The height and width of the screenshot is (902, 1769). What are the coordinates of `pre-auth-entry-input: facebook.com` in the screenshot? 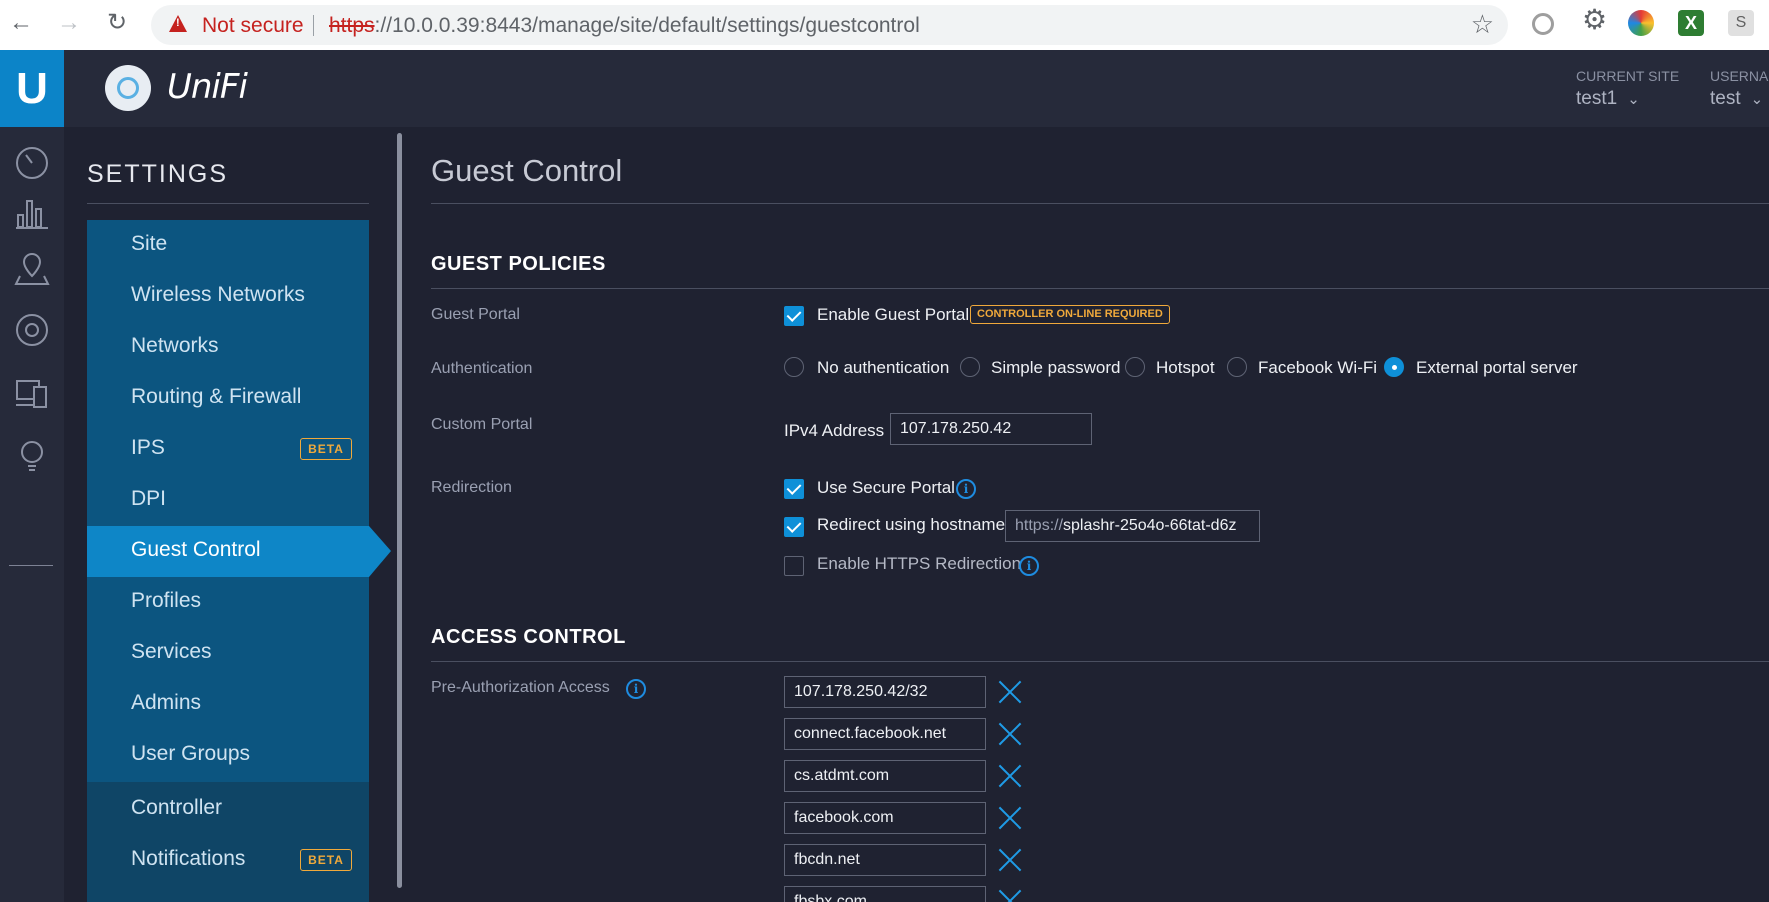 It's located at (885, 818).